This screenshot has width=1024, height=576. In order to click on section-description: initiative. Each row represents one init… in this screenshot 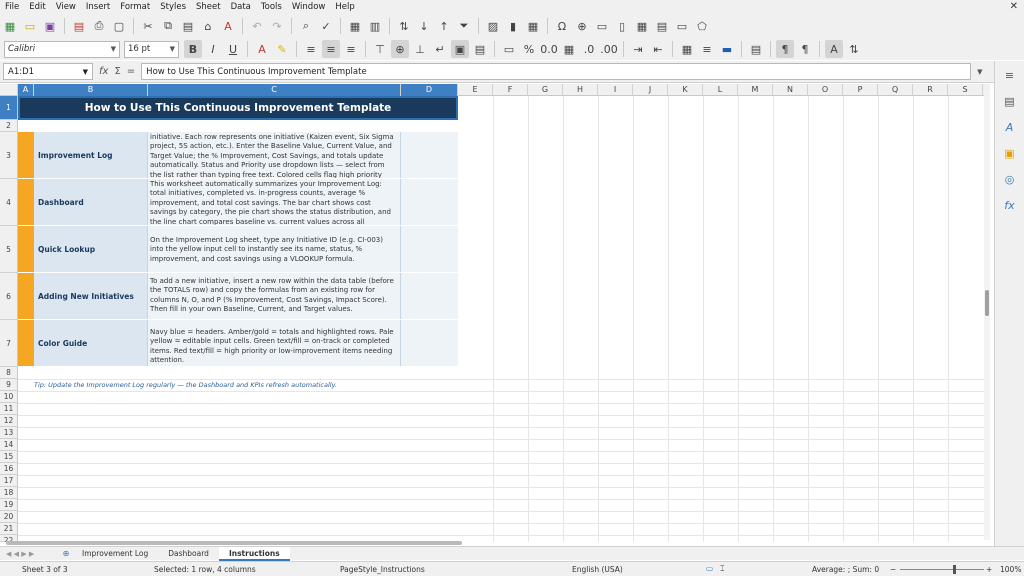, I will do `click(274, 155)`.